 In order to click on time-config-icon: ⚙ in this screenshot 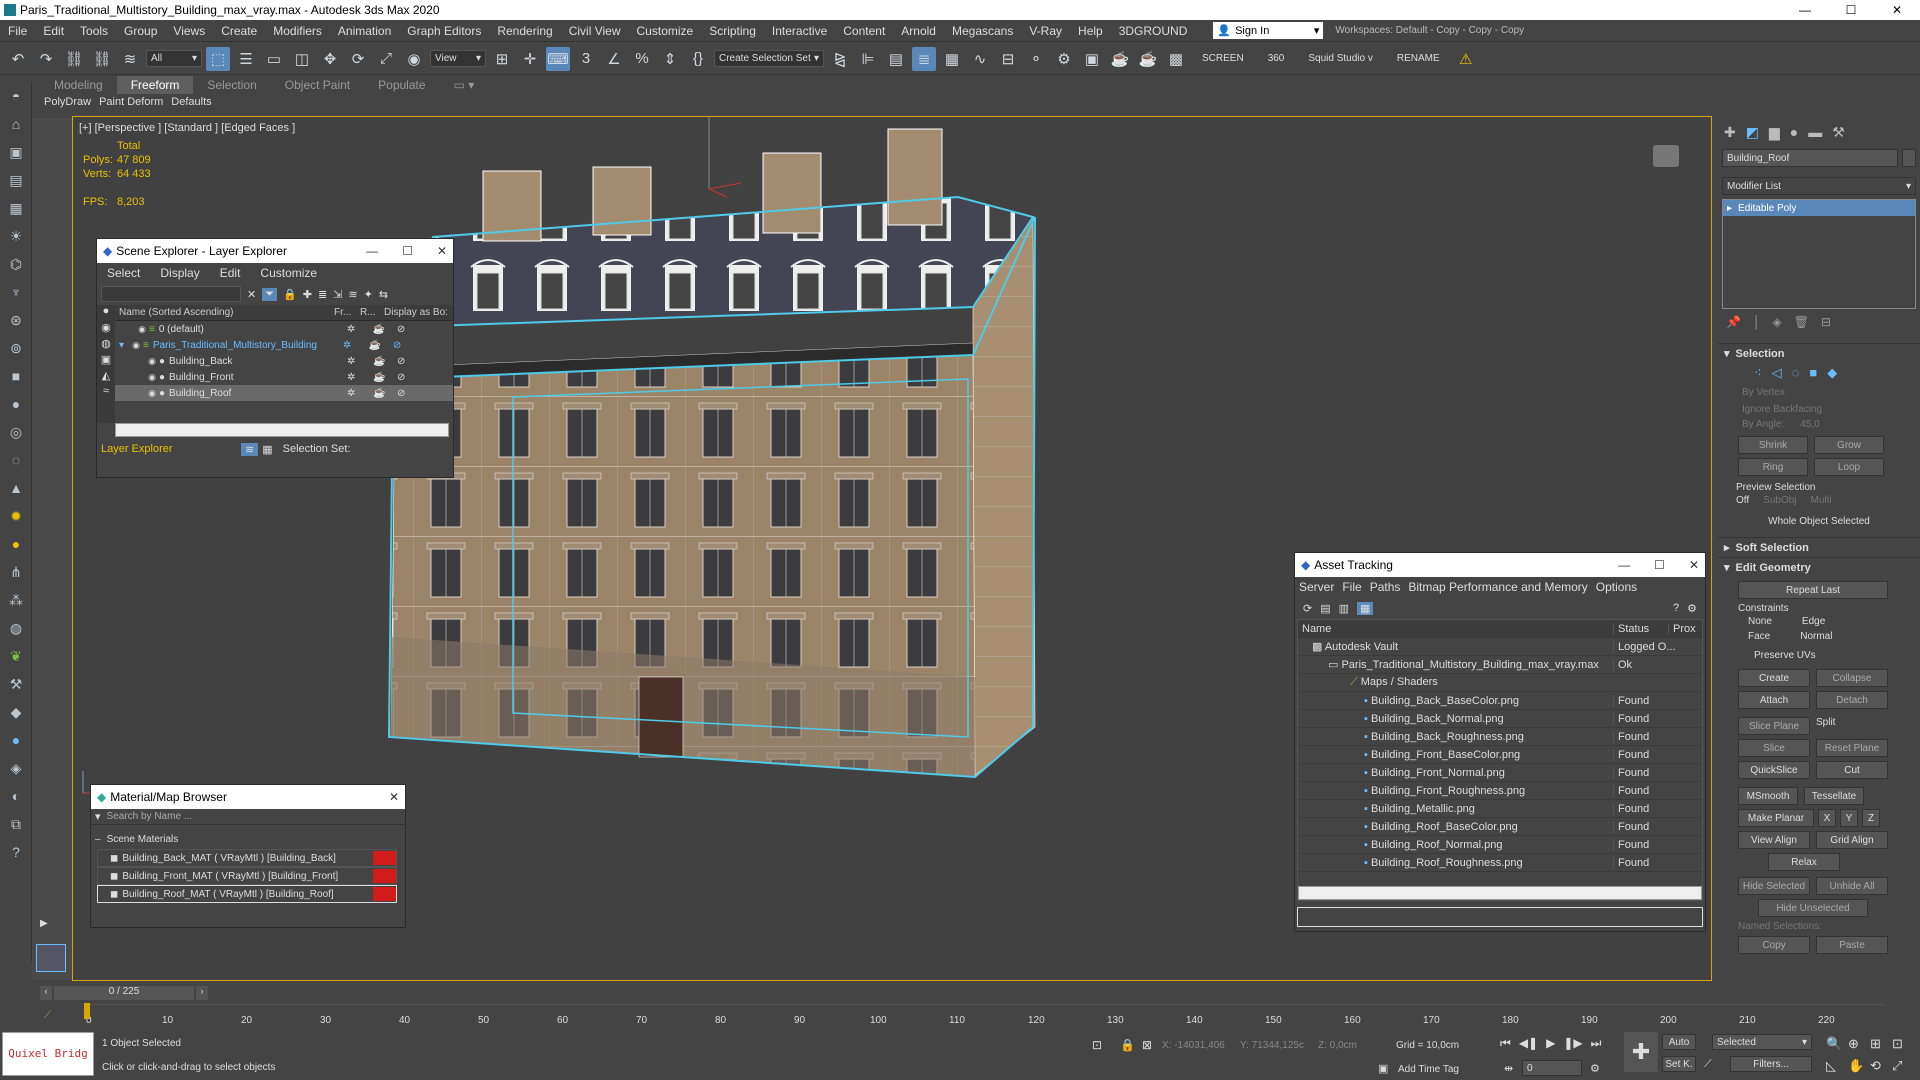, I will do `click(1595, 1068)`.